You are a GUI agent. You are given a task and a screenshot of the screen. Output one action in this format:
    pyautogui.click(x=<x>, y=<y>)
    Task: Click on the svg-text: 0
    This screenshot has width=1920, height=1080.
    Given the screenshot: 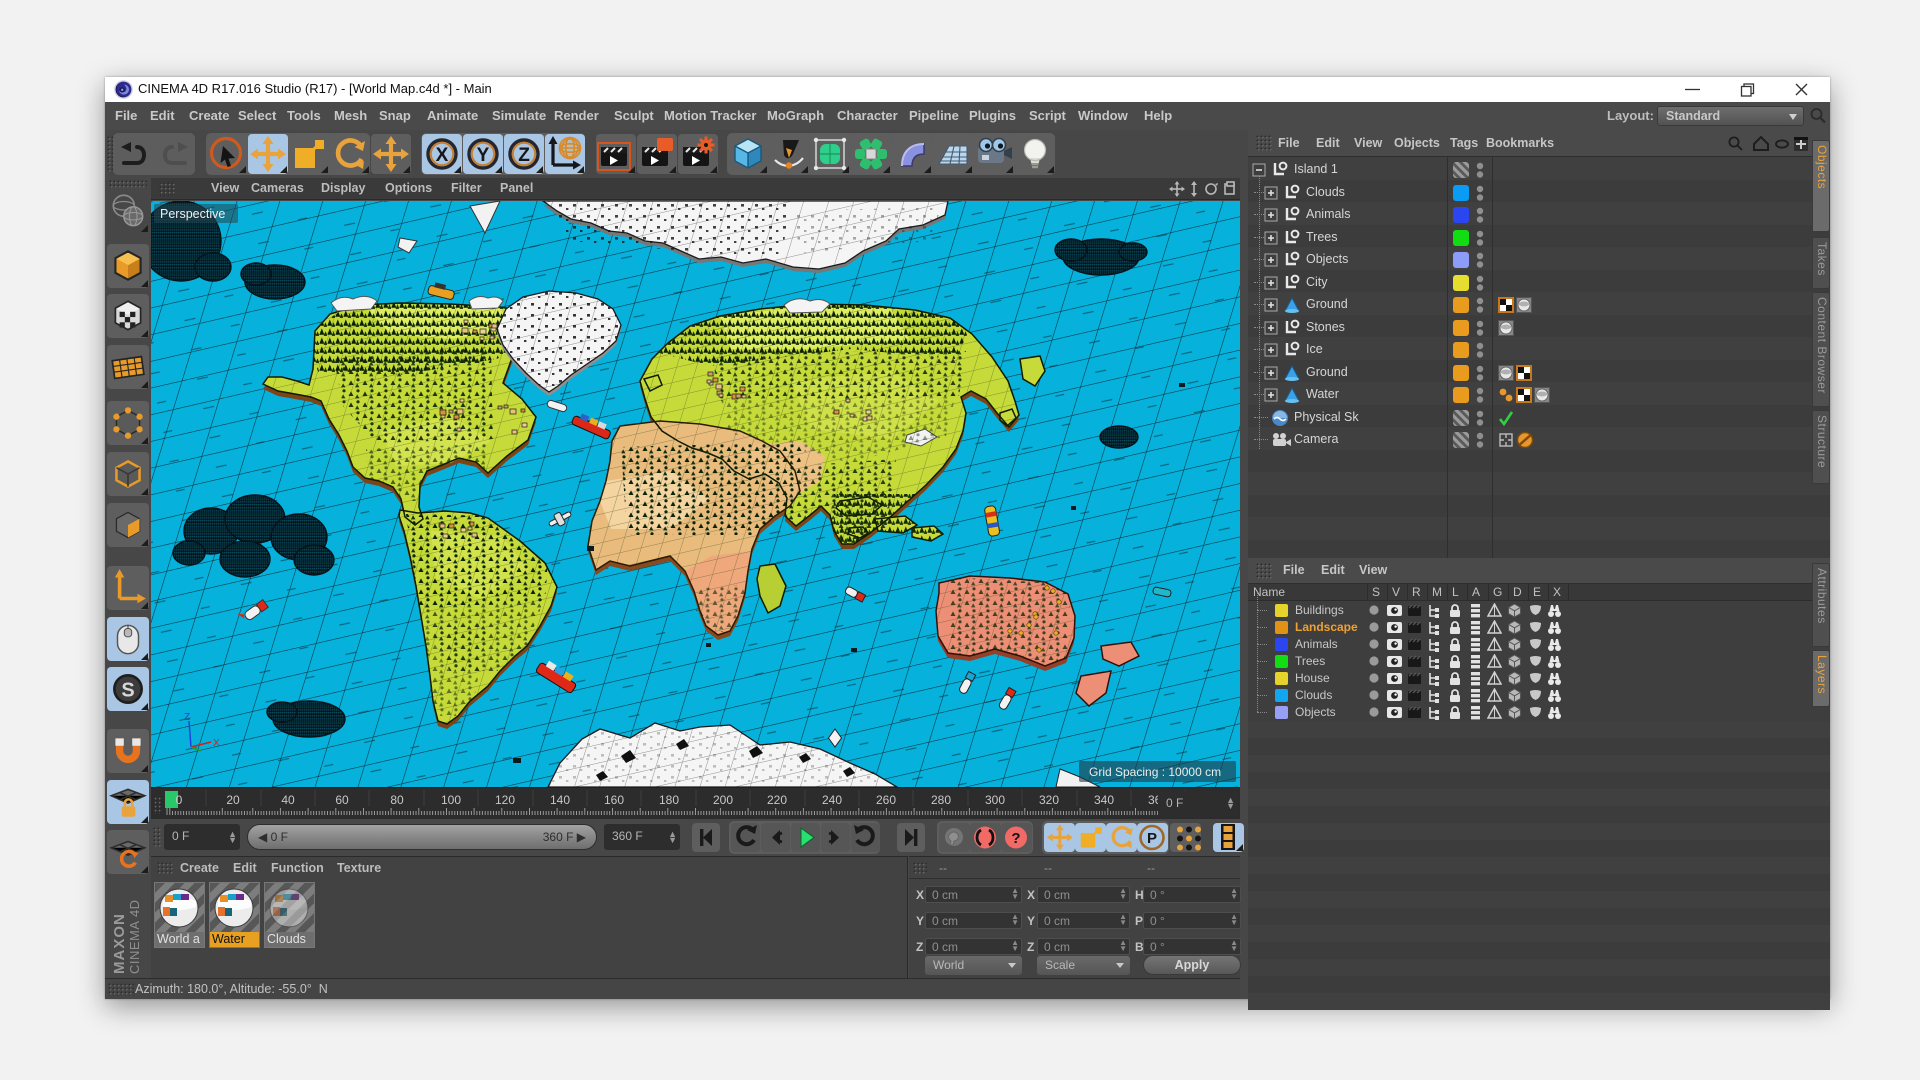 What is the action you would take?
    pyautogui.click(x=179, y=800)
    